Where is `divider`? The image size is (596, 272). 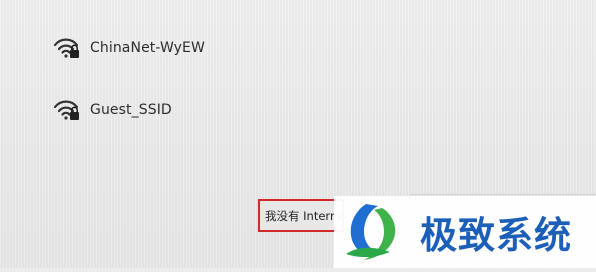 divider is located at coordinates (503, 194).